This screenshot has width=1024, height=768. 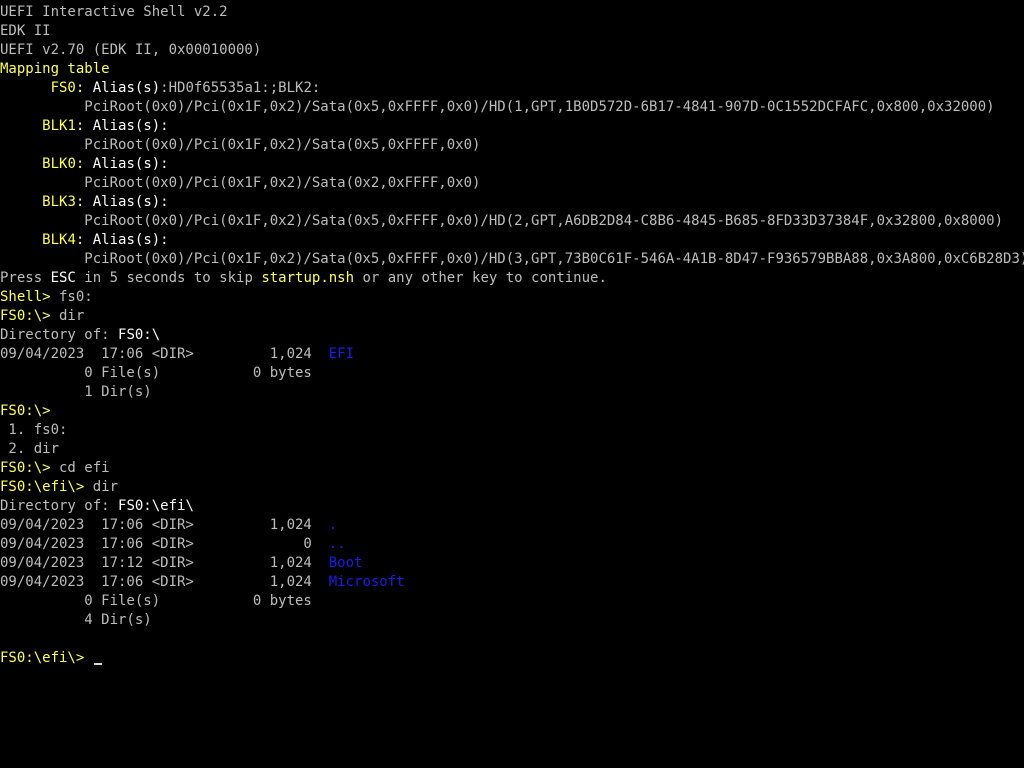 What do you see at coordinates (512, 202) in the screenshot?
I see `console-line: BLK3: Alias(s):` at bounding box center [512, 202].